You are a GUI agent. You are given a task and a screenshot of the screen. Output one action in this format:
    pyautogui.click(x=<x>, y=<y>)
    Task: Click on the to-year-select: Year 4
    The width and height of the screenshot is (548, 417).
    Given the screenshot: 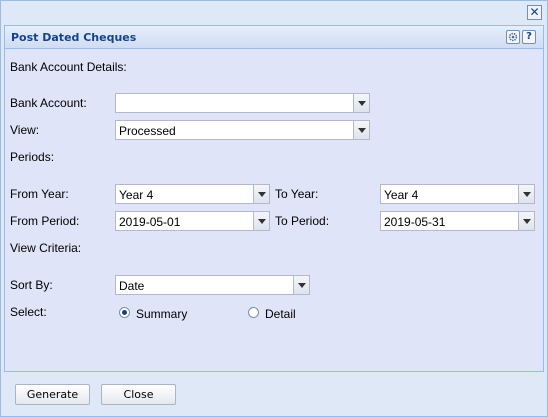 What is the action you would take?
    pyautogui.click(x=457, y=194)
    